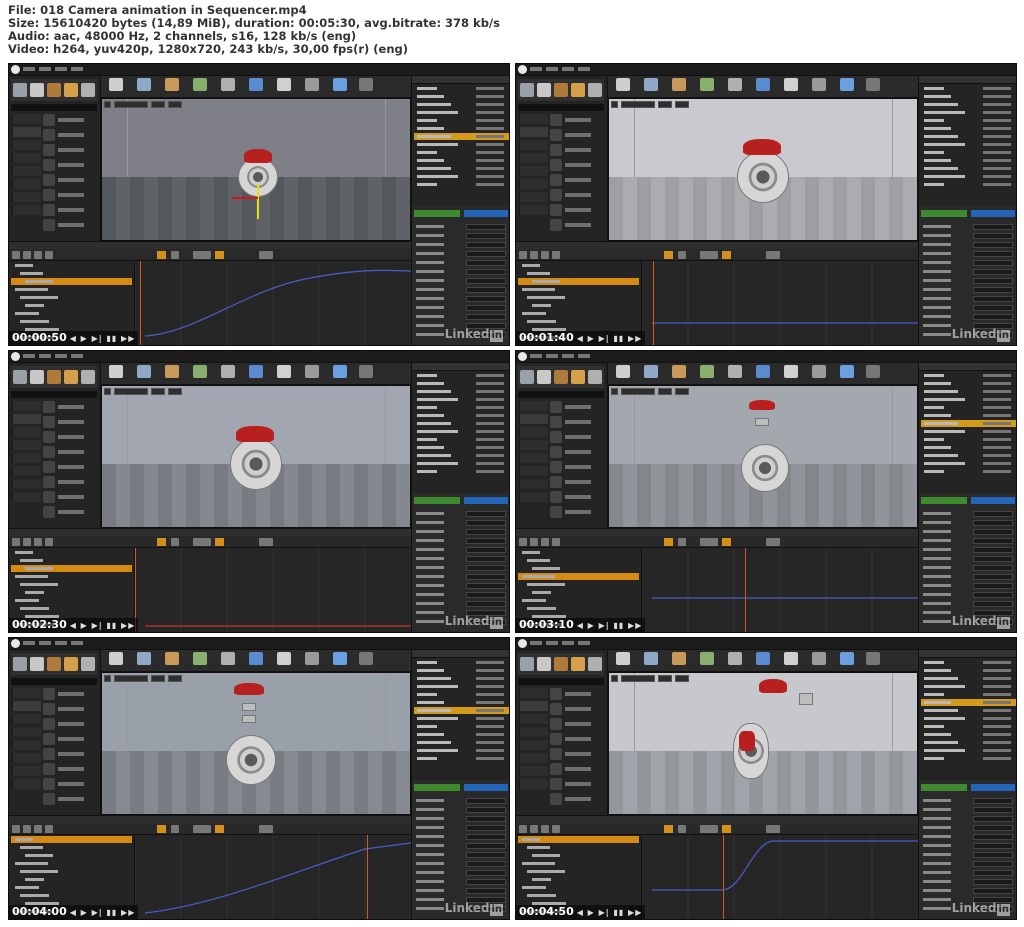 The height and width of the screenshot is (927, 1024). What do you see at coordinates (16, 829) in the screenshot?
I see `save-sequence-icon` at bounding box center [16, 829].